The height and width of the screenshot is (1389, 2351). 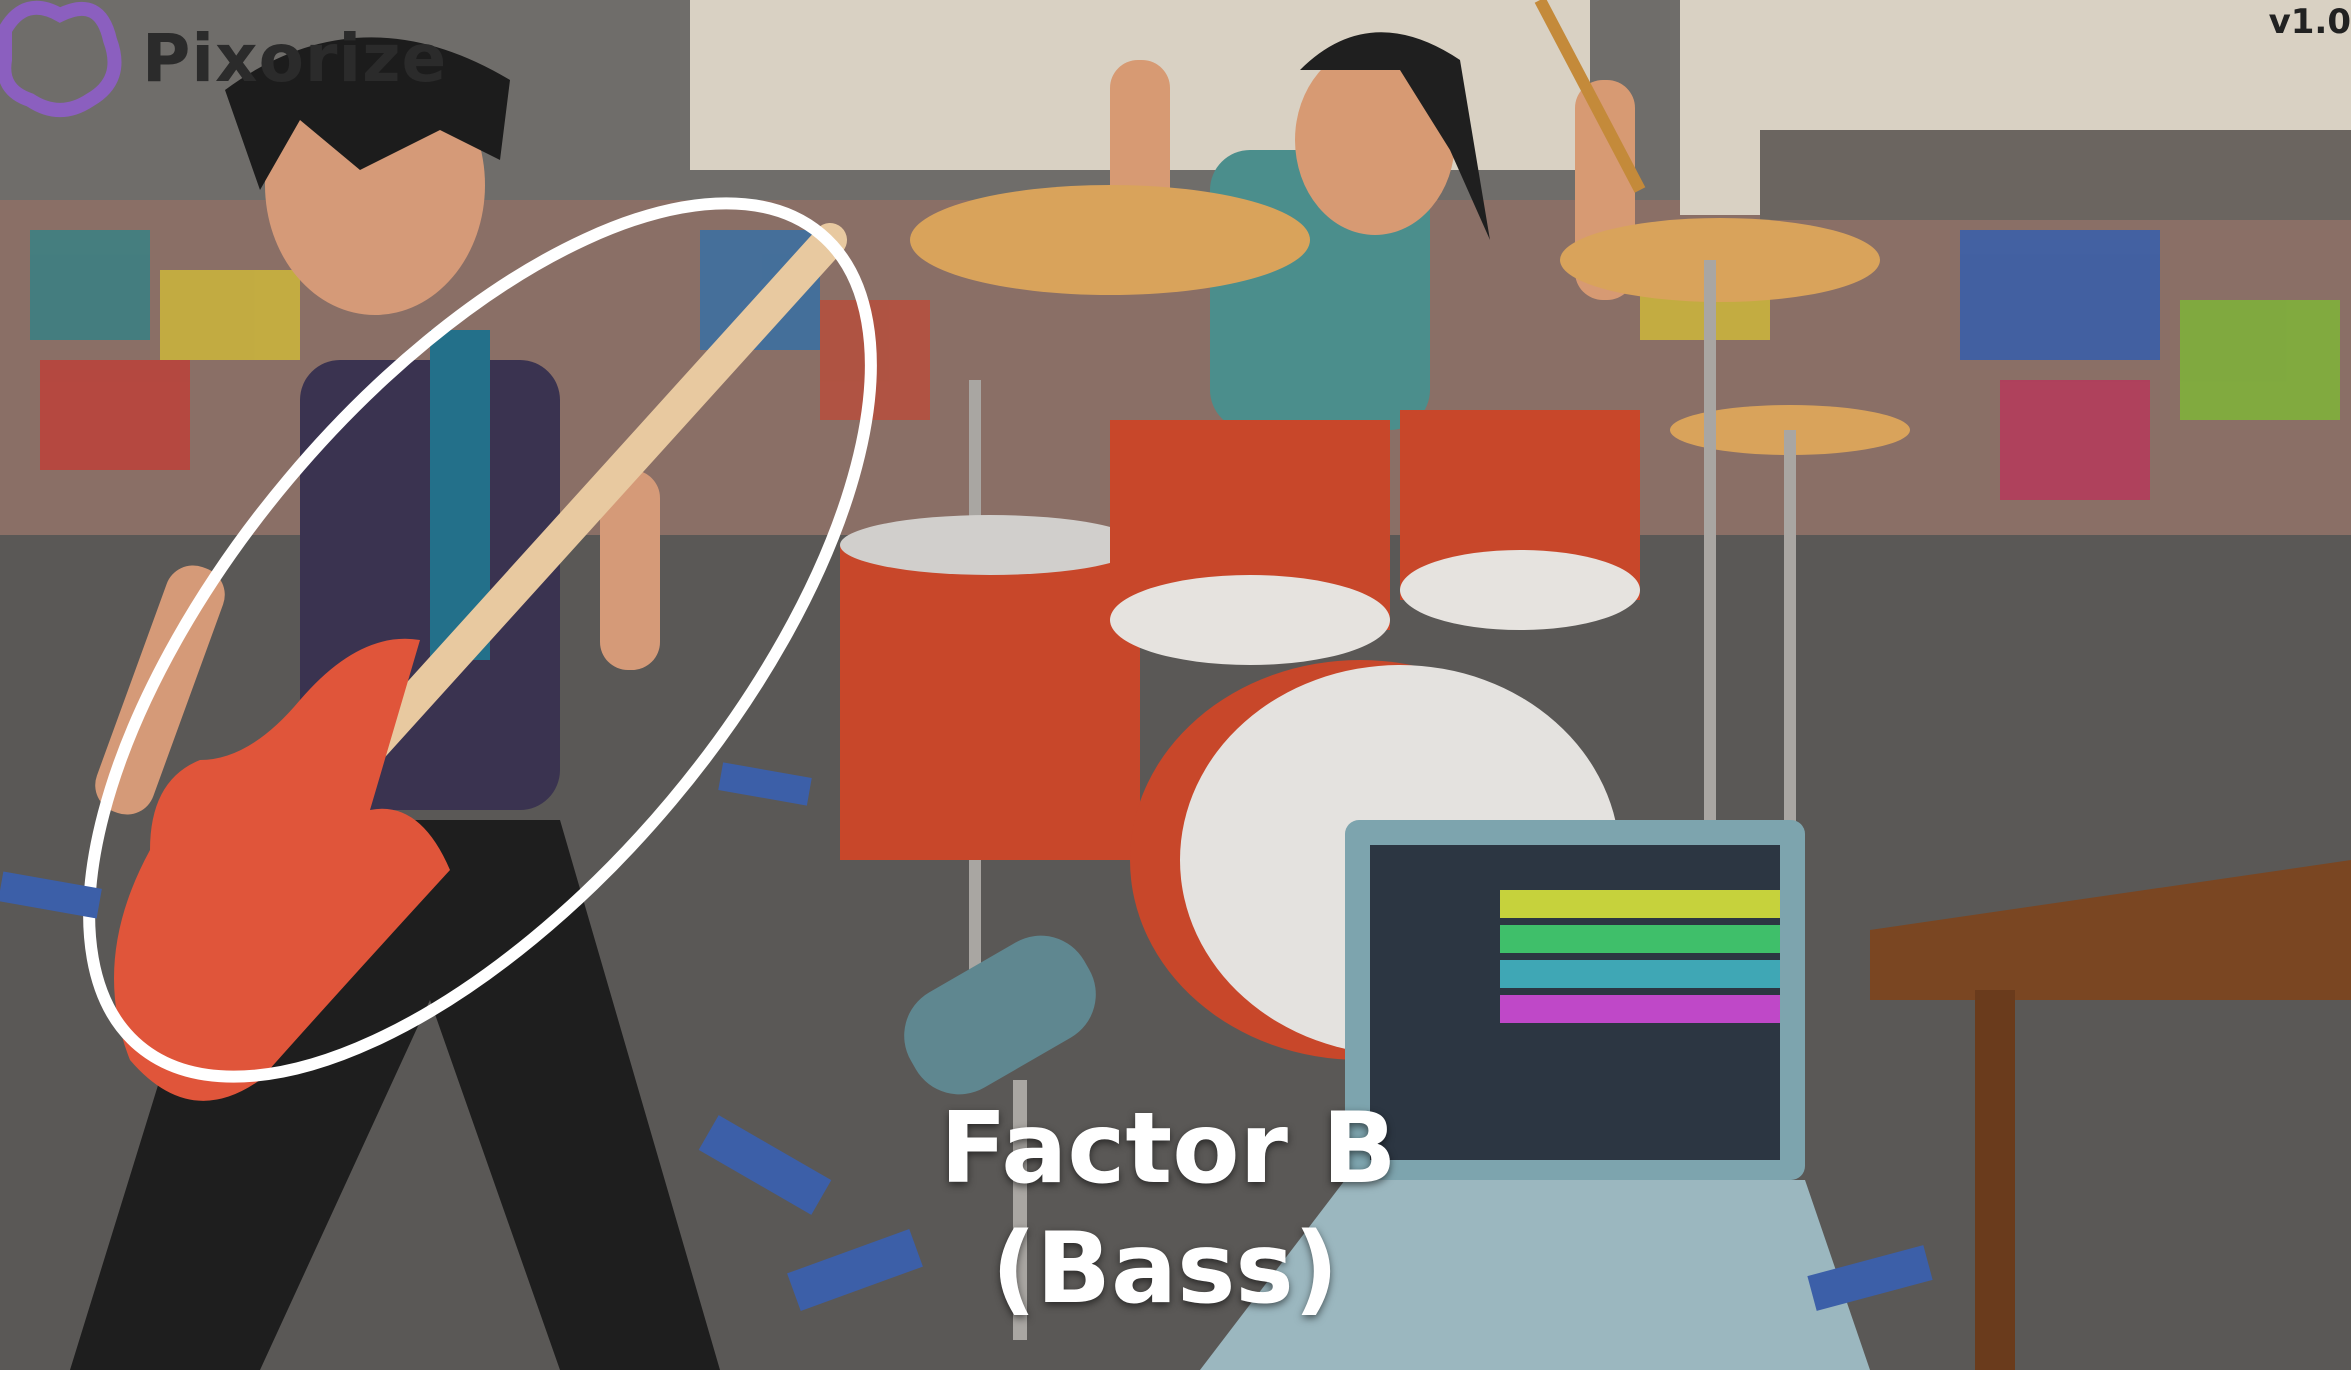 I want to click on cymbal-right, so click(x=1720, y=260).